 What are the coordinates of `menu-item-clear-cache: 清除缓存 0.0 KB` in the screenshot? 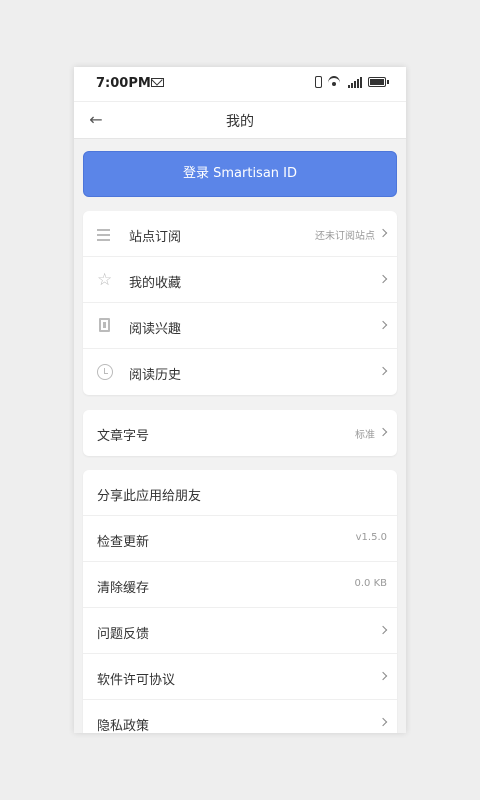 It's located at (240, 585).